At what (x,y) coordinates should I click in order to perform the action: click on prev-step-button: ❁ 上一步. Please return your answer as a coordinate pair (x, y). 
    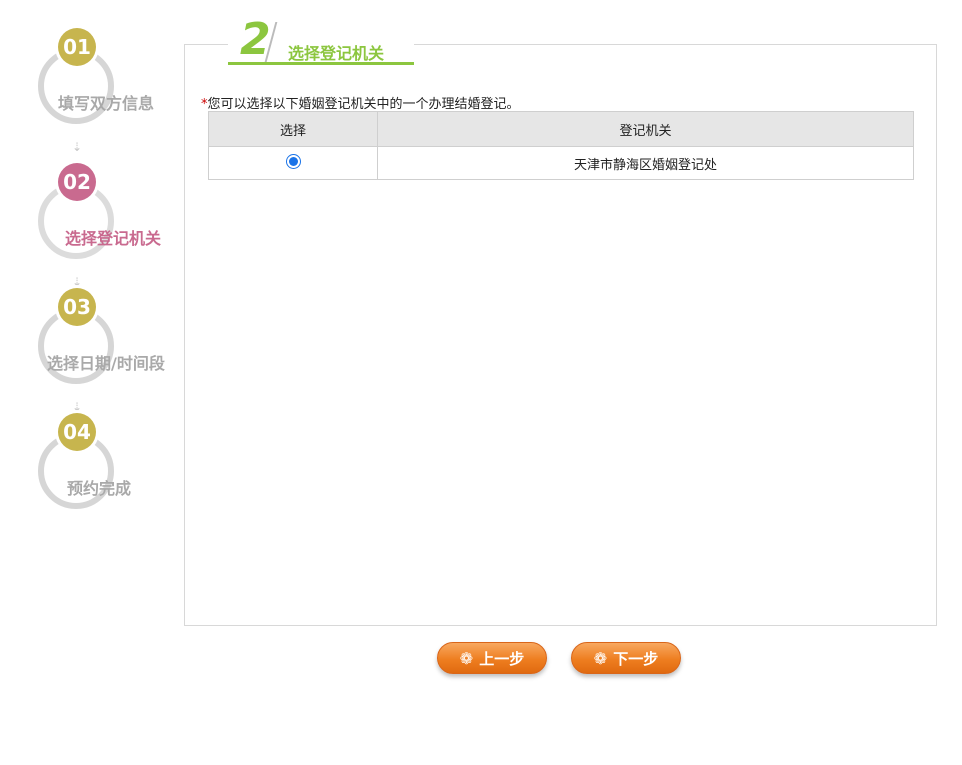
    Looking at the image, I should click on (492, 658).